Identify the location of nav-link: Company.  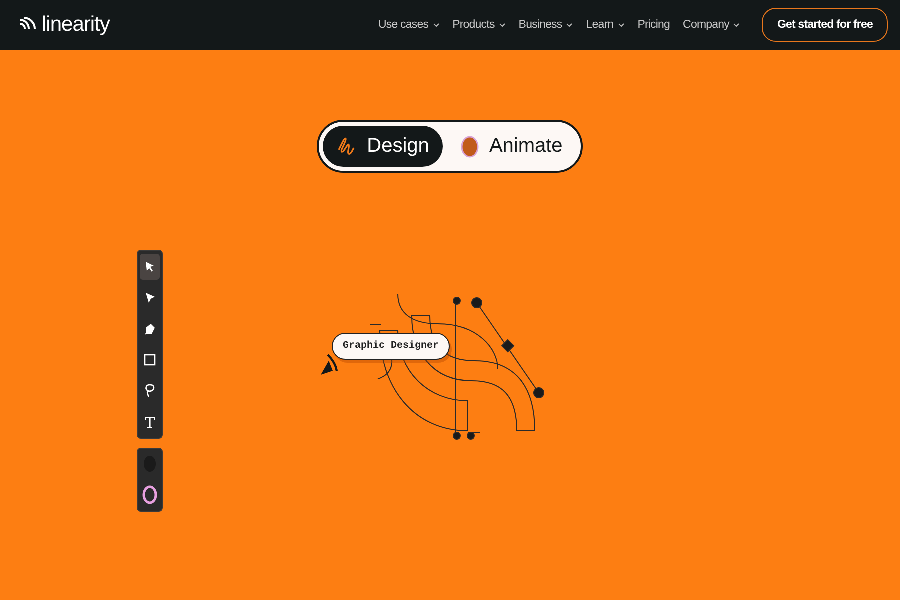
(711, 25).